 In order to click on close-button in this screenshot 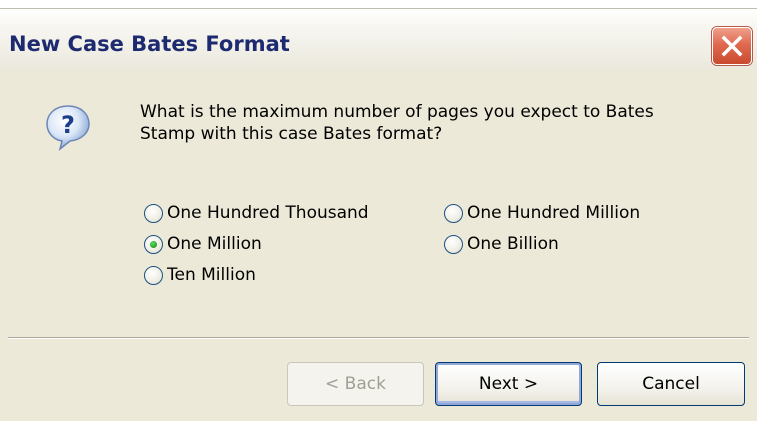, I will do `click(732, 46)`.